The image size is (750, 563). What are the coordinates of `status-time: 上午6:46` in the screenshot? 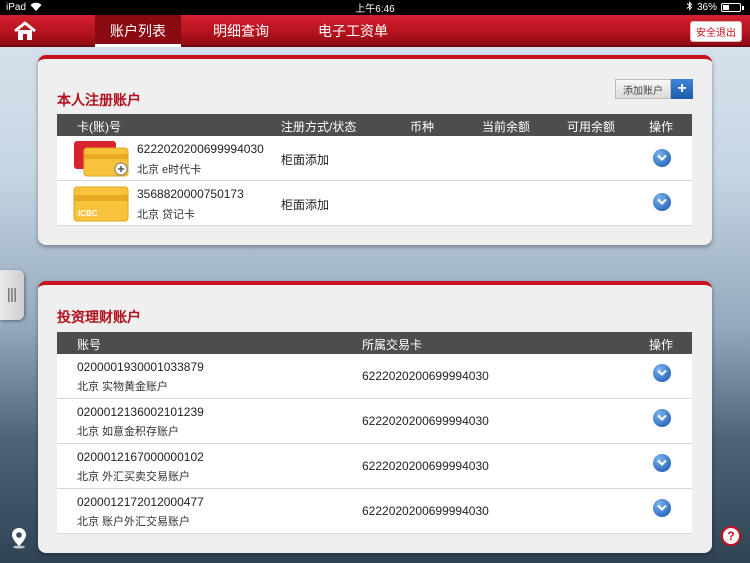 It's located at (375, 9).